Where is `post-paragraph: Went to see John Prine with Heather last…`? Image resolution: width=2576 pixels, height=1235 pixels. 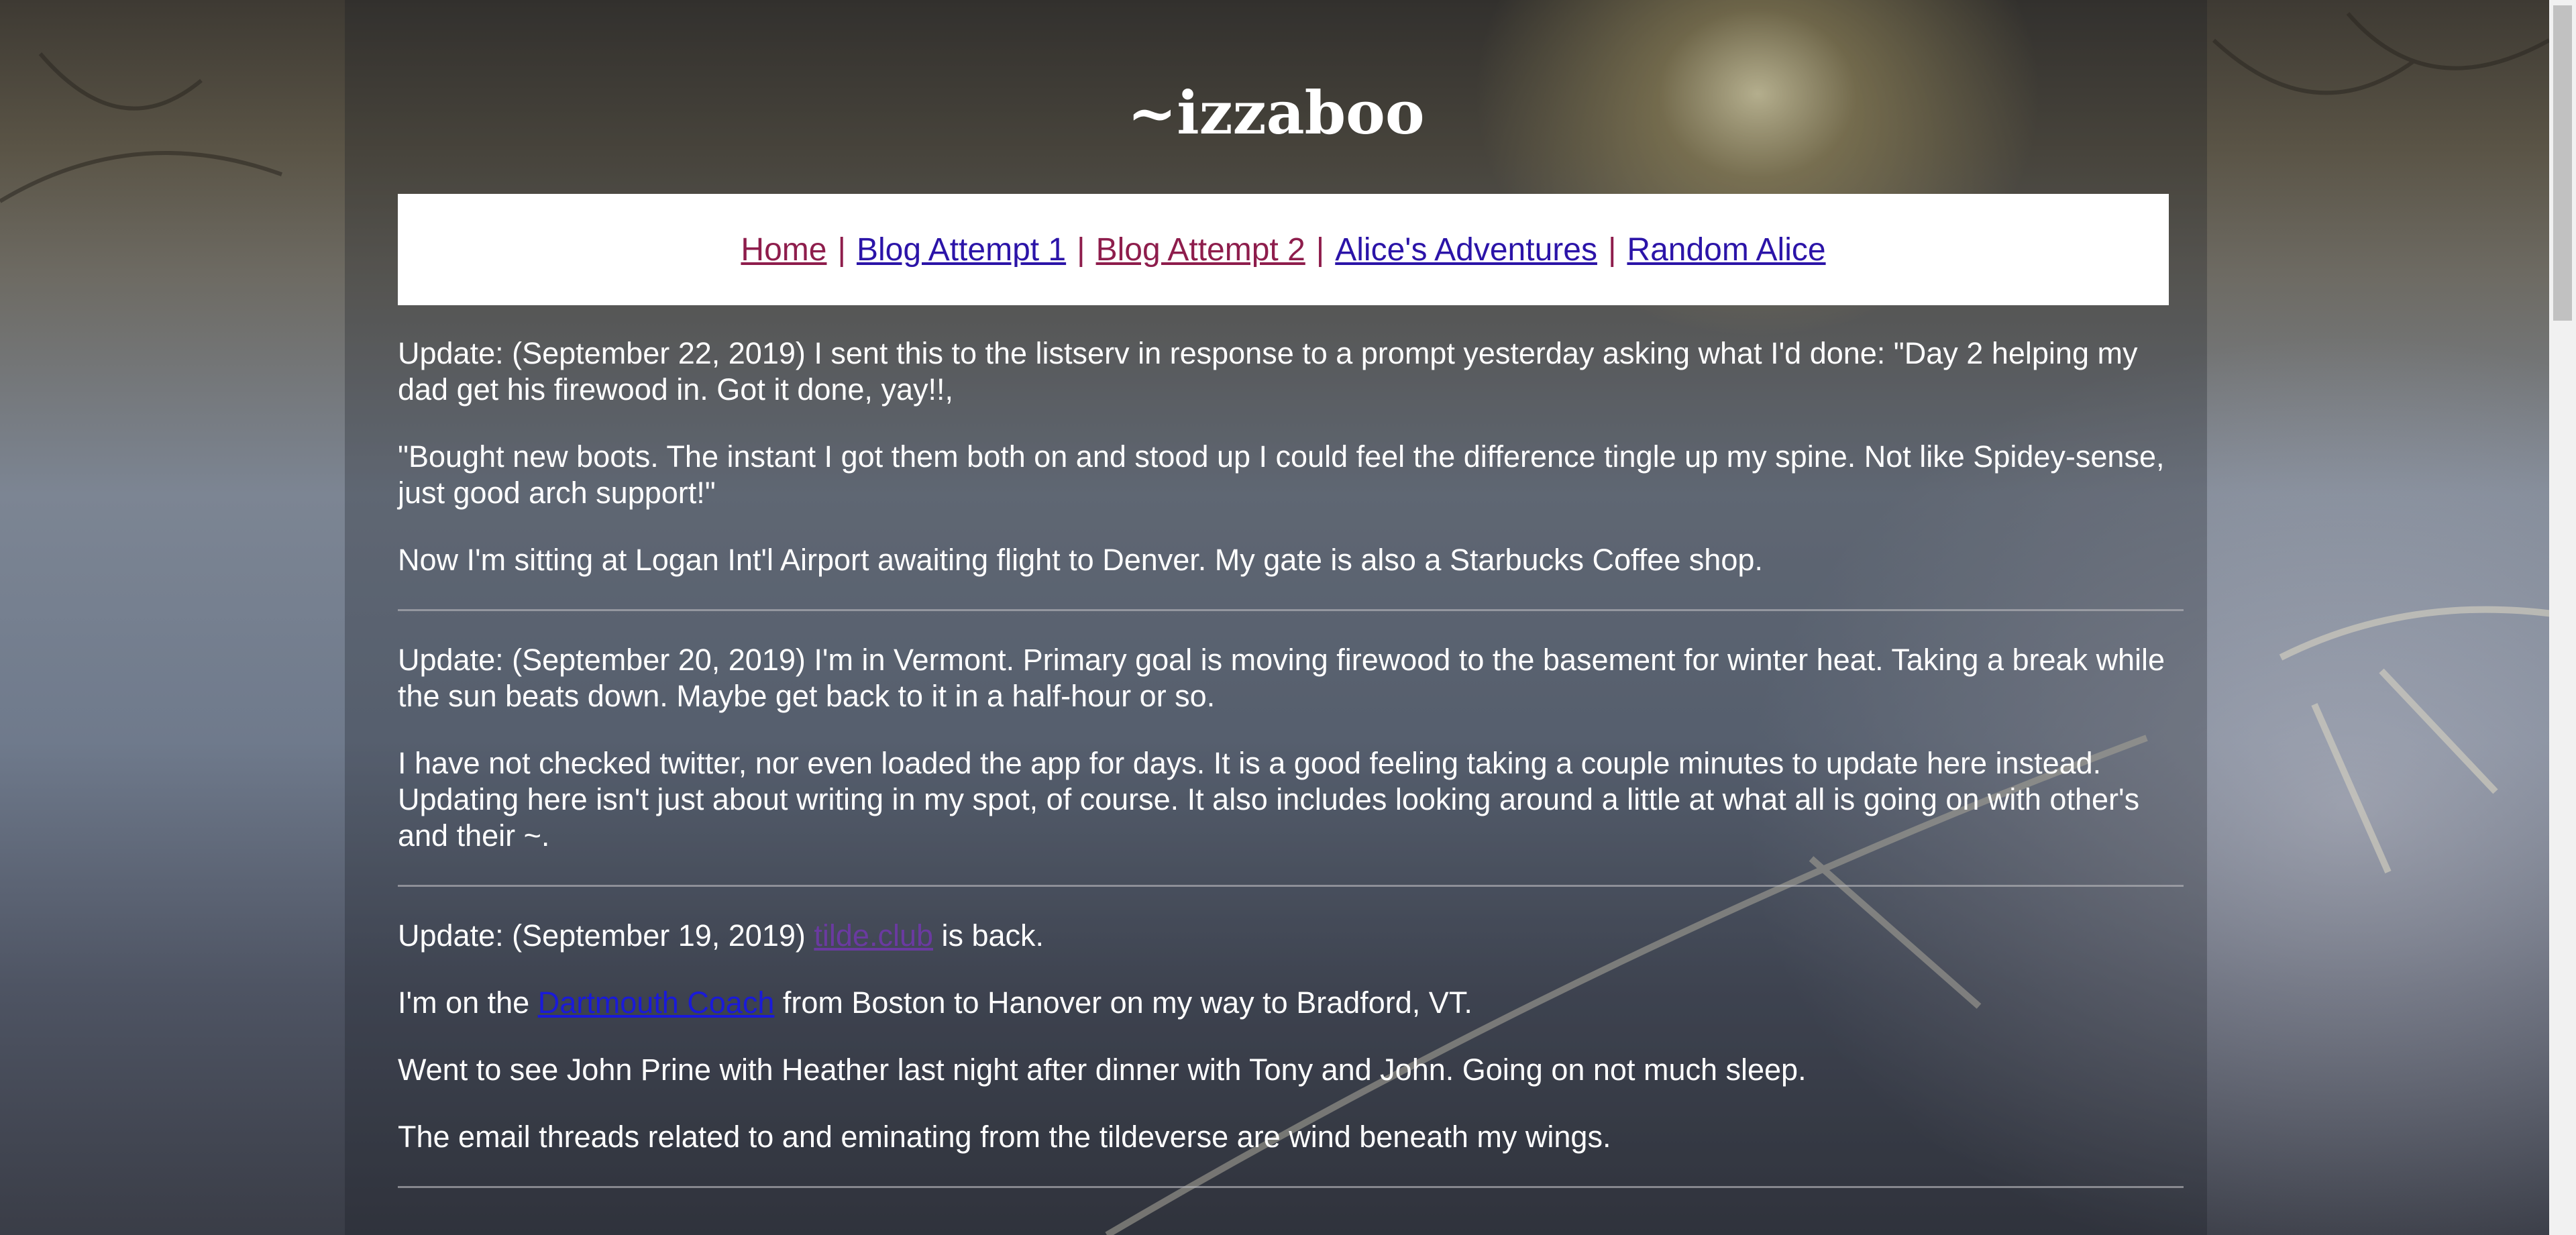
post-paragraph: Went to see John Prine with Heather last… is located at coordinates (1102, 1070).